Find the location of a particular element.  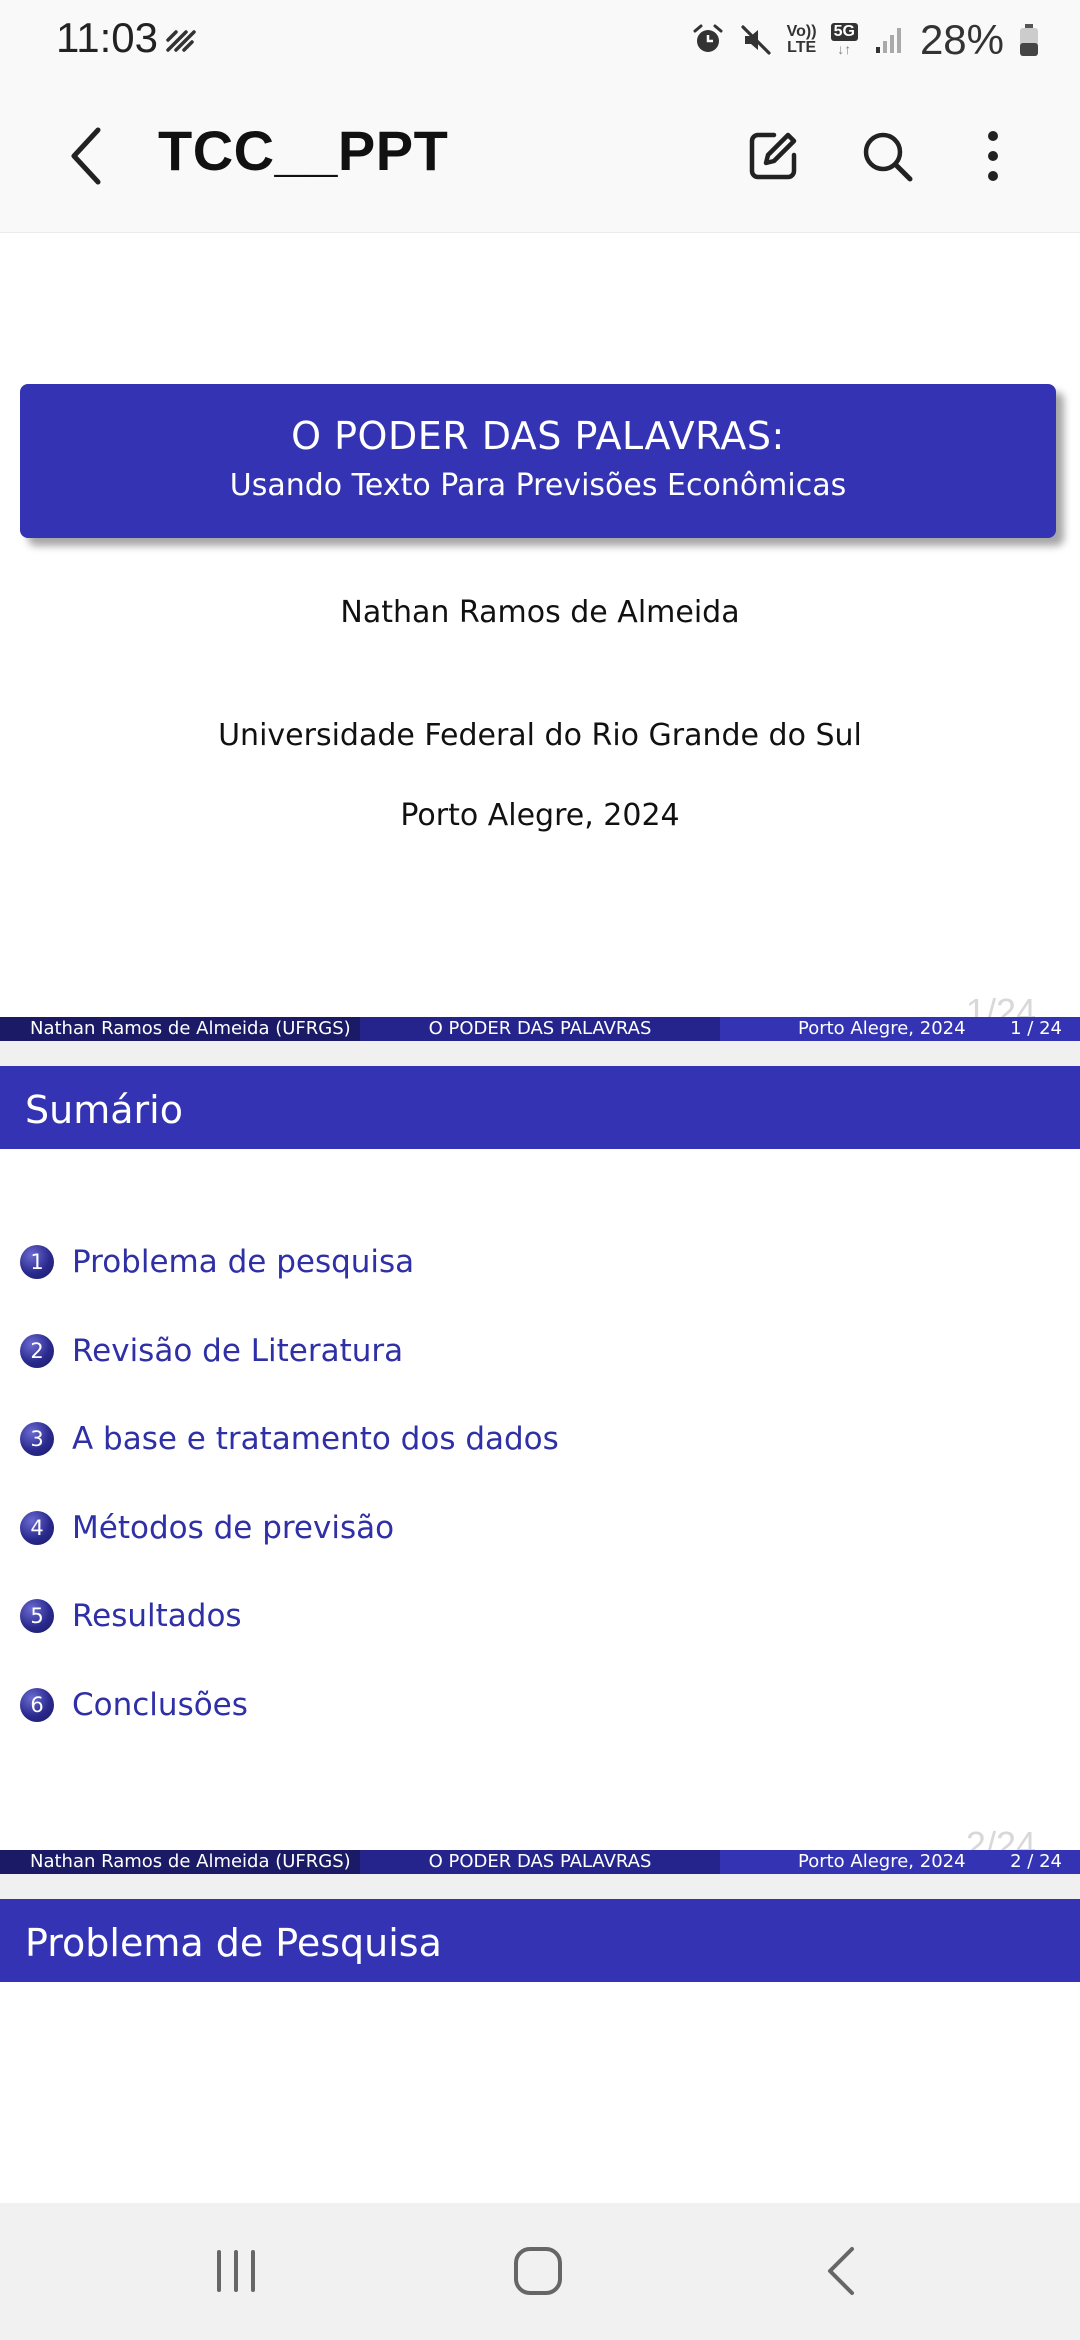

toc-label: Métodos de previsão is located at coordinates (233, 1528).